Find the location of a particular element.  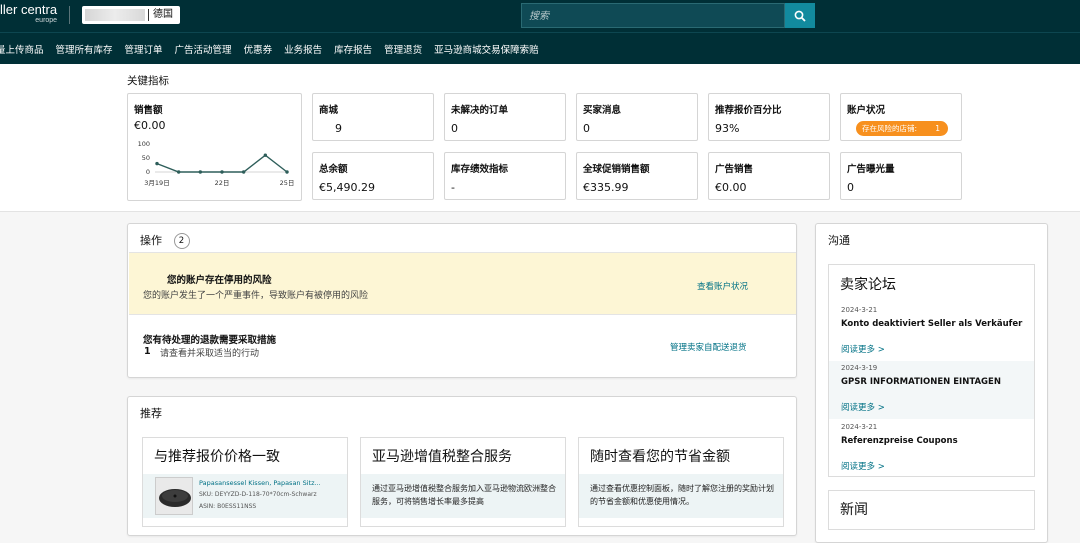

y-tick-label: 0 is located at coordinates (148, 172).